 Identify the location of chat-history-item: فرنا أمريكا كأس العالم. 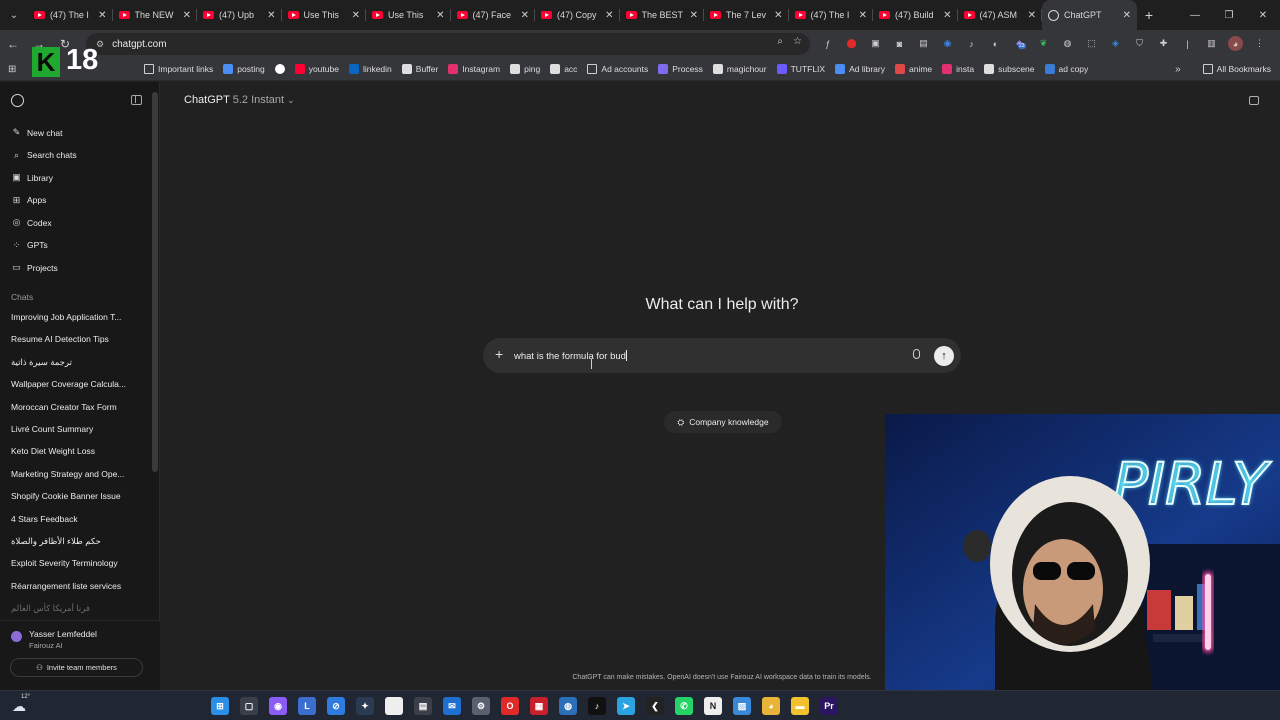
(50, 608).